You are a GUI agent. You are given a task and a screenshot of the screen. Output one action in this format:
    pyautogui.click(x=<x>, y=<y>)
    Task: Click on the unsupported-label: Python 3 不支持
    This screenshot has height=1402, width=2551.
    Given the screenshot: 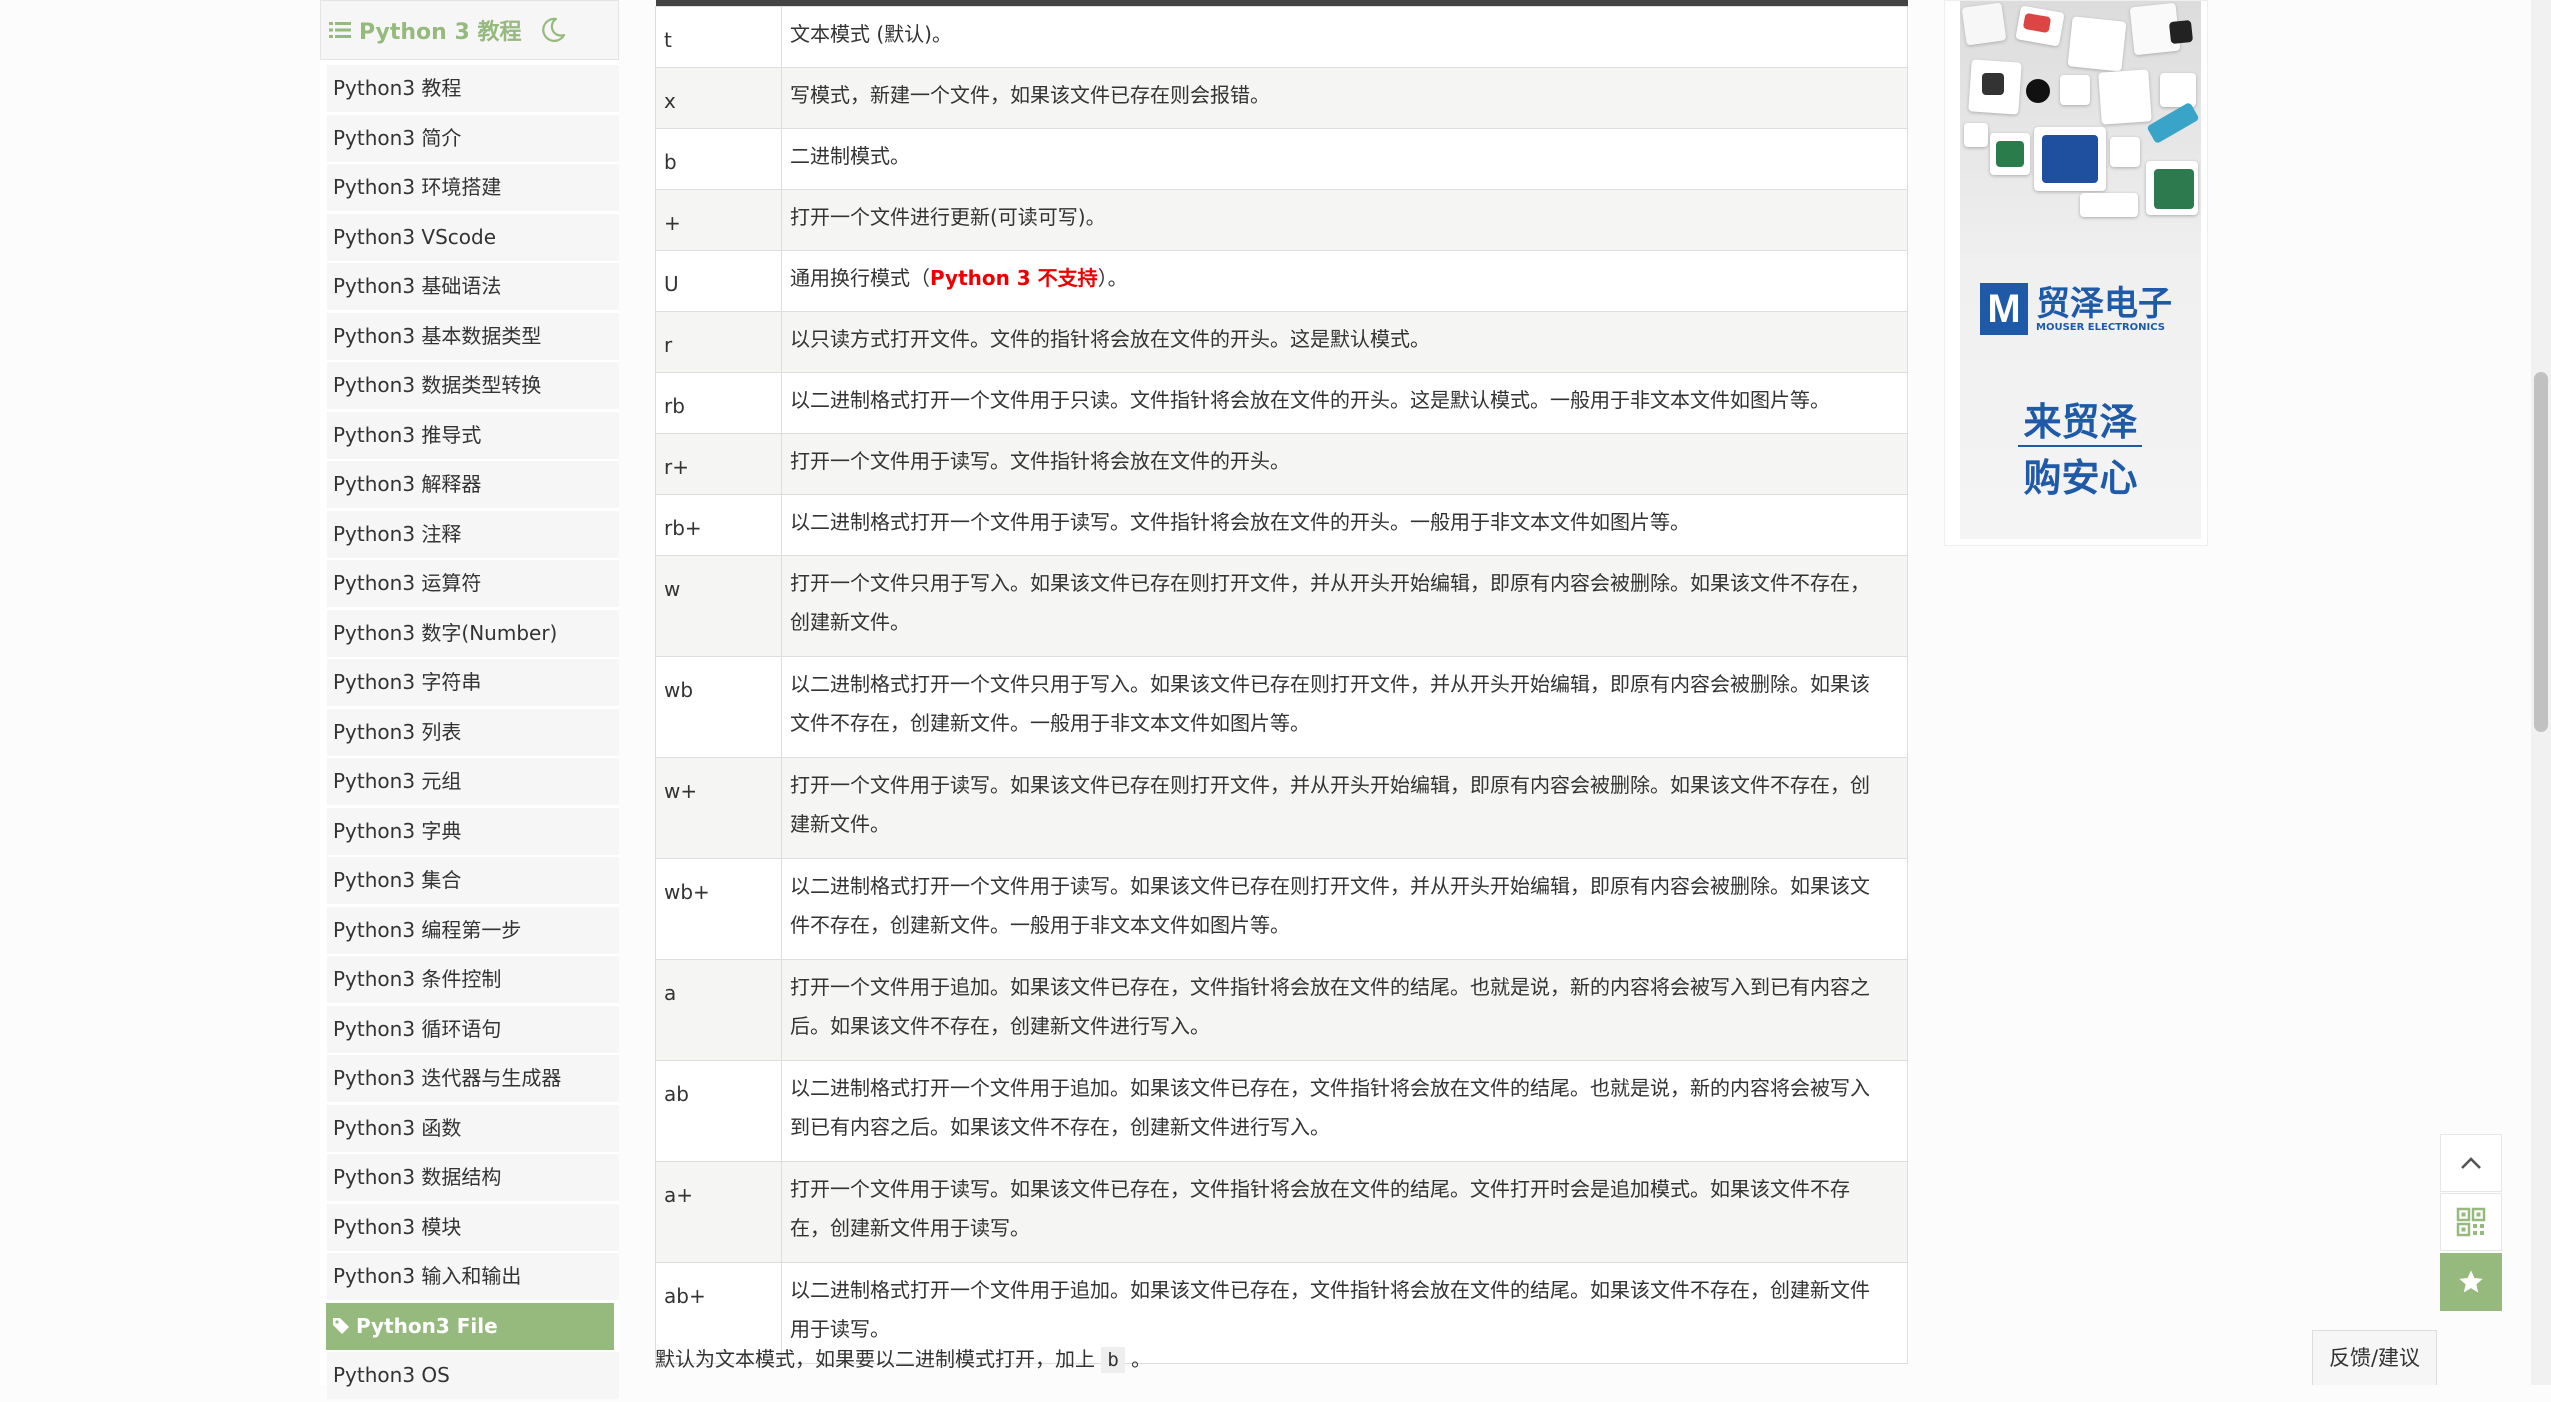 What is the action you would take?
    pyautogui.click(x=1014, y=278)
    